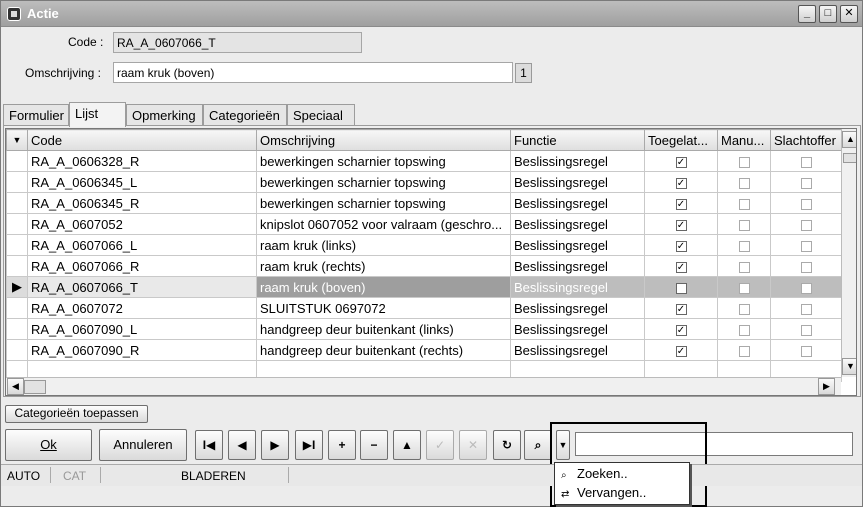 The image size is (863, 507). Describe the element at coordinates (309, 445) in the screenshot. I see `last-record-icon: ▶I` at that location.